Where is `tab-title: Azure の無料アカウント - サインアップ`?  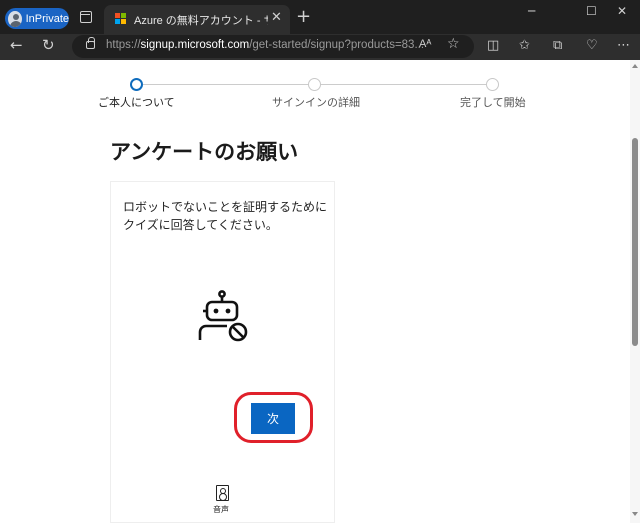 tab-title: Azure の無料アカウント - サインアップ is located at coordinates (201, 21).